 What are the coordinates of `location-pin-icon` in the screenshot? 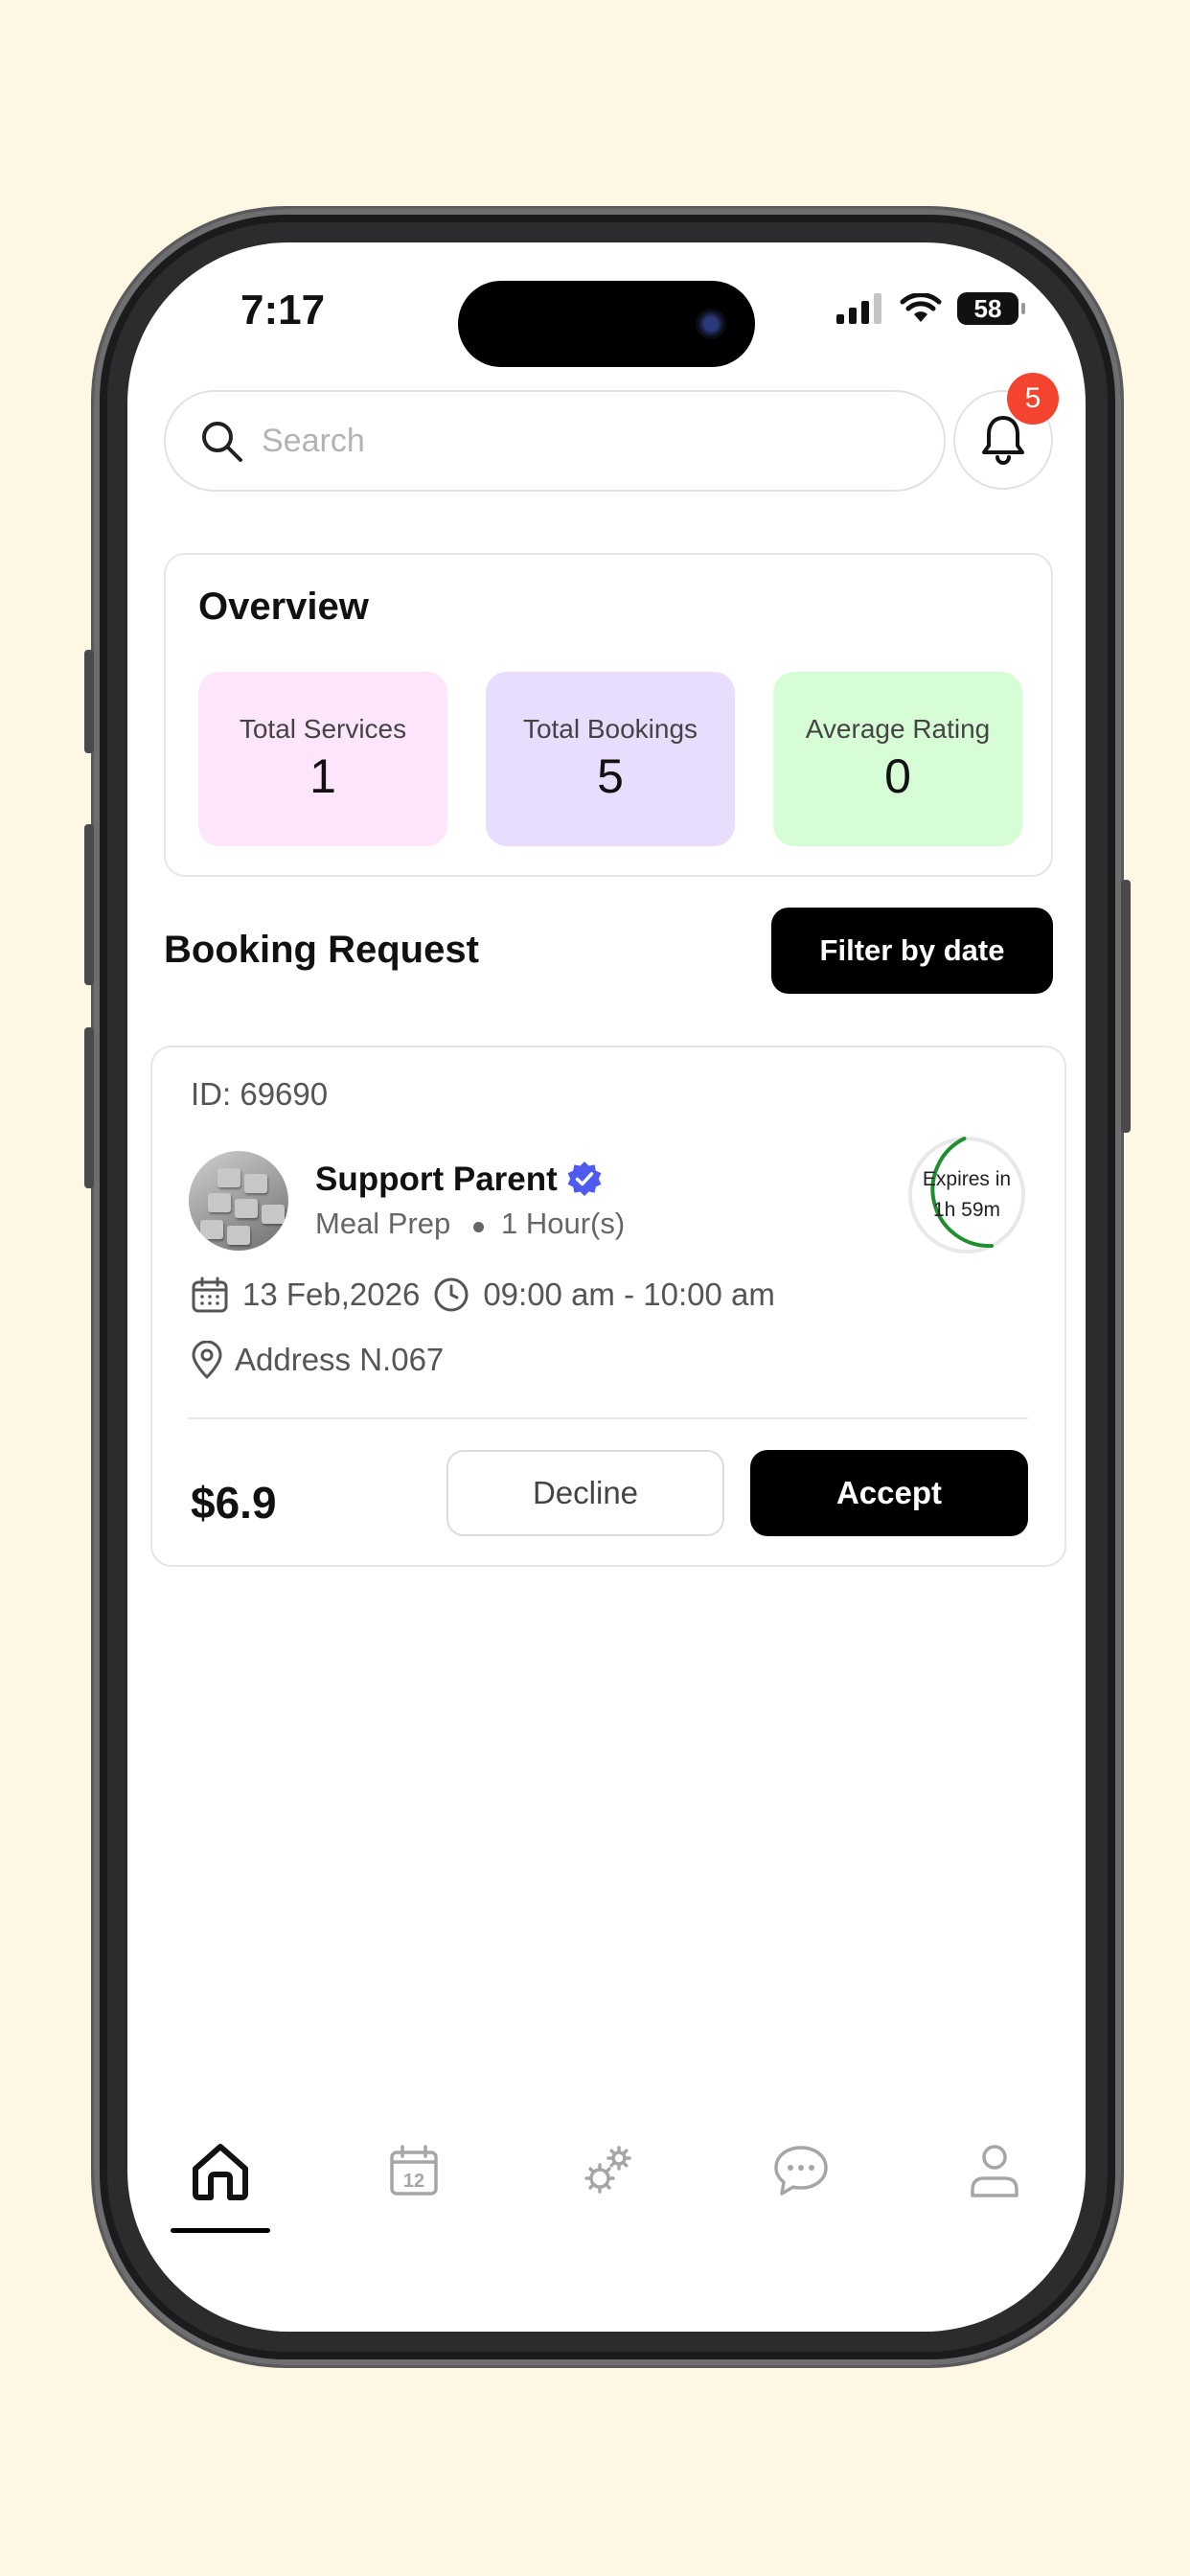 It's located at (207, 1360).